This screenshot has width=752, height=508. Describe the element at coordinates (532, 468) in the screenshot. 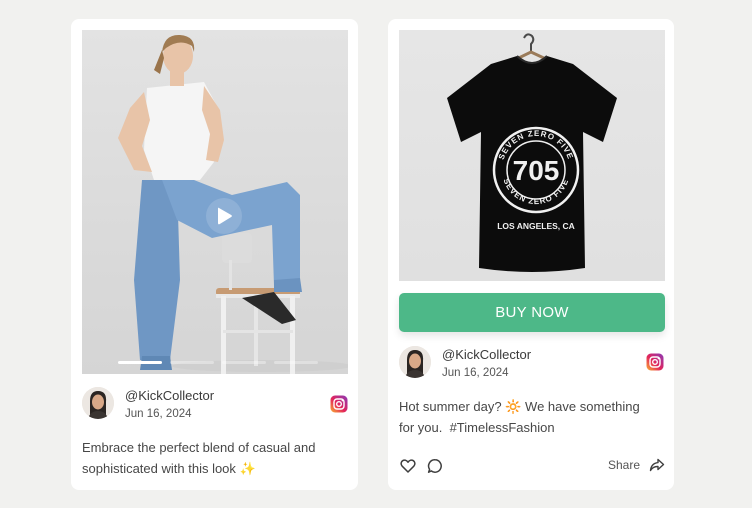

I see `post-actions: Share` at that location.